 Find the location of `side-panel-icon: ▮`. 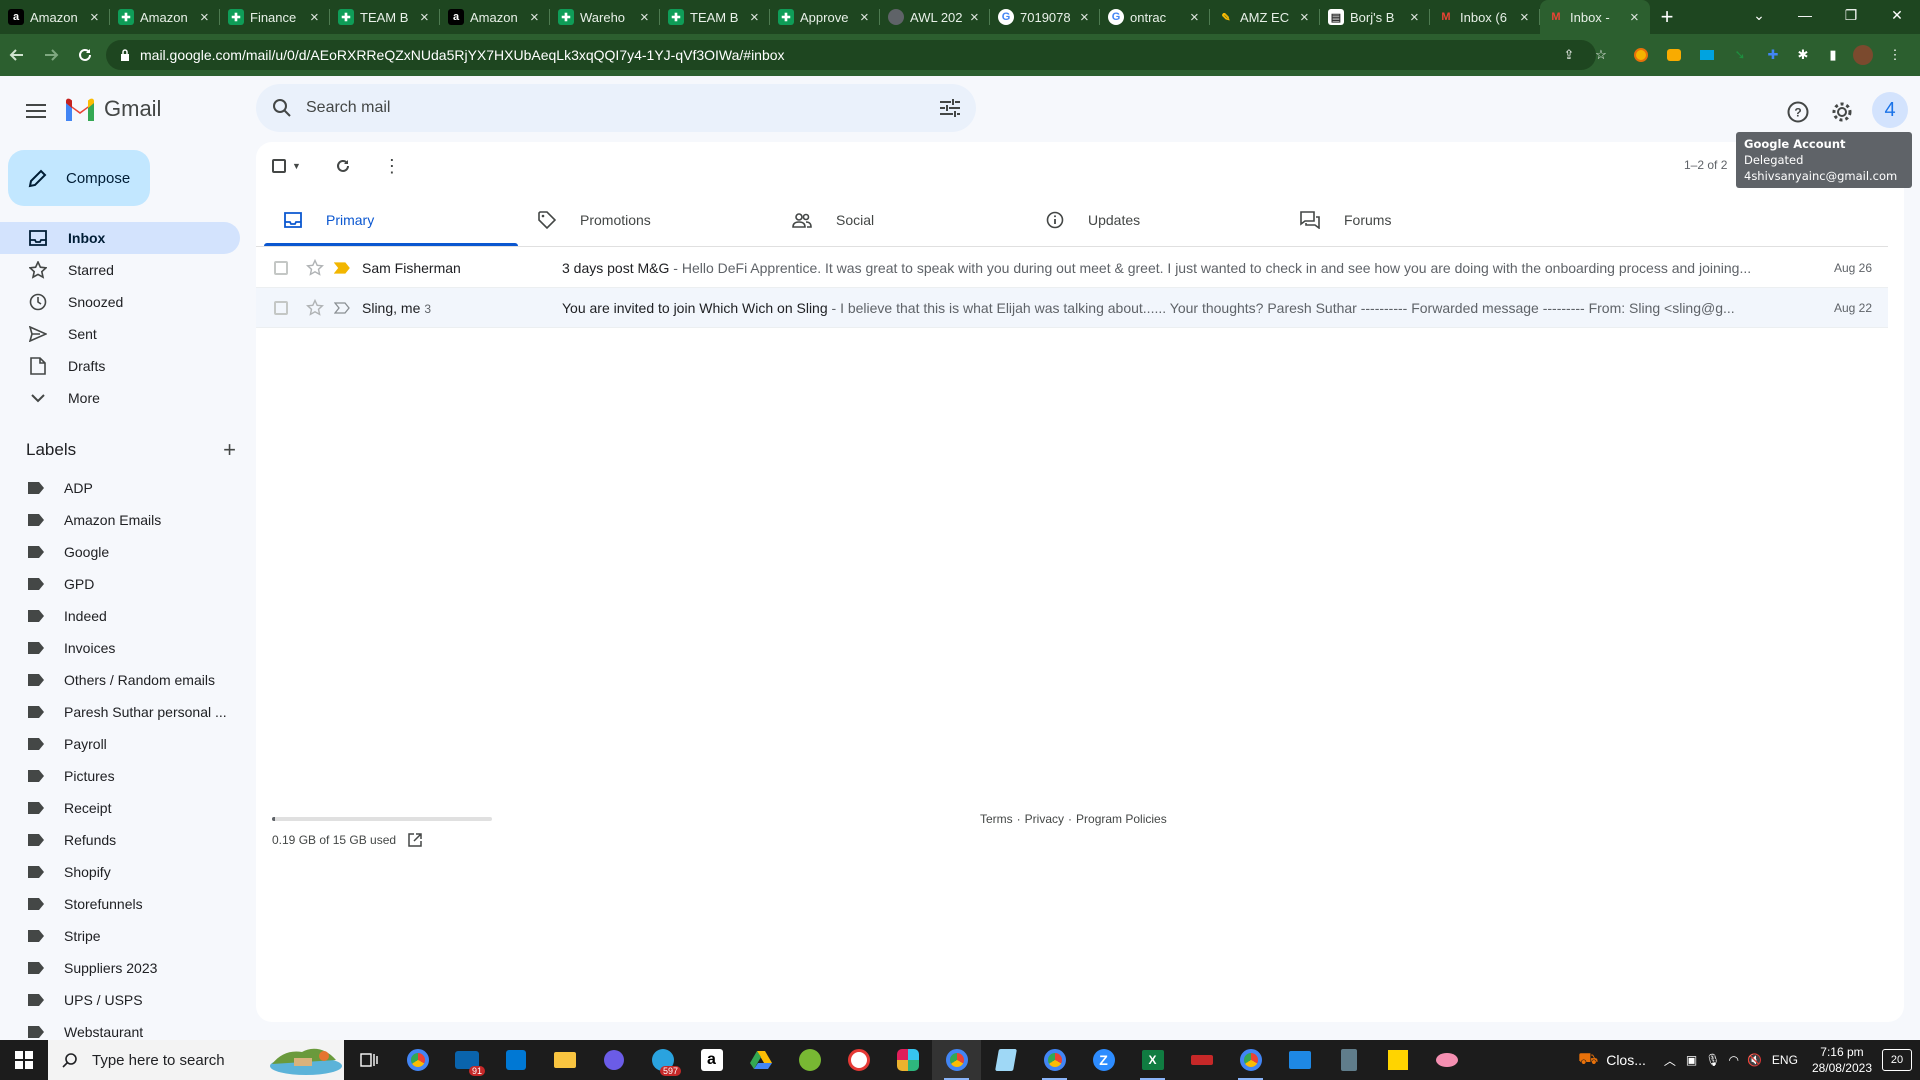

side-panel-icon: ▮ is located at coordinates (1833, 55).